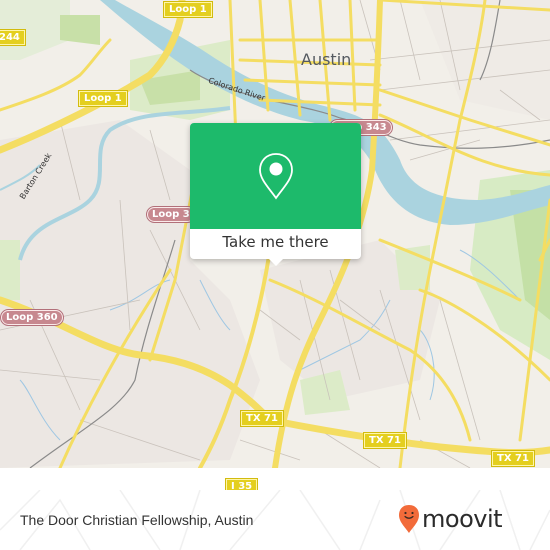  I want to click on popup-pointer, so click(276, 262).